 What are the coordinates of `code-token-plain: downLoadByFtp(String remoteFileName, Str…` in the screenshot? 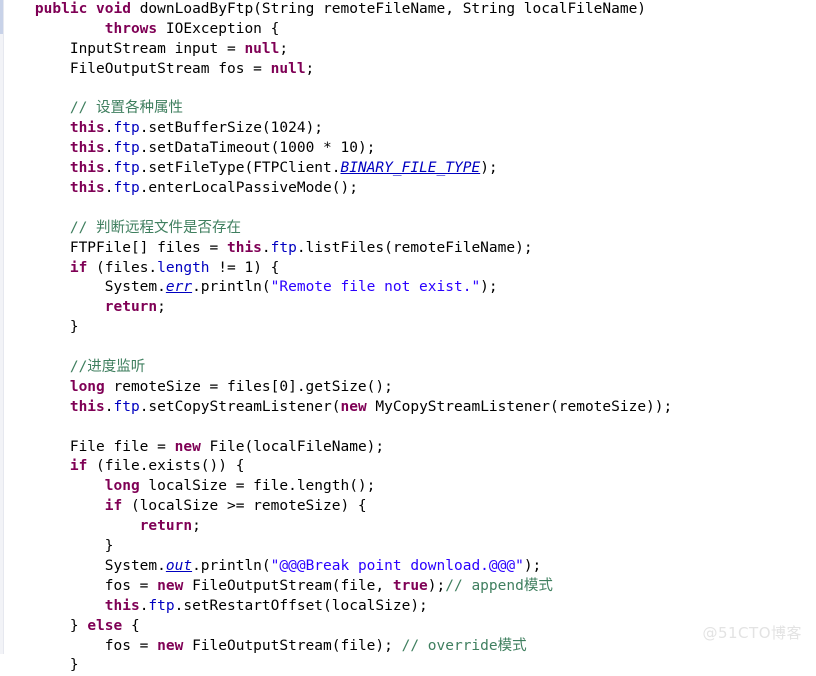 It's located at (388, 9).